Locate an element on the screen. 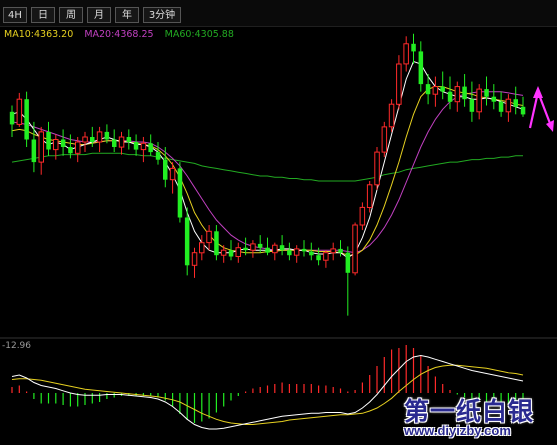 Image resolution: width=557 pixels, height=445 pixels. ma20-label: MA20:4368.25 is located at coordinates (119, 34).